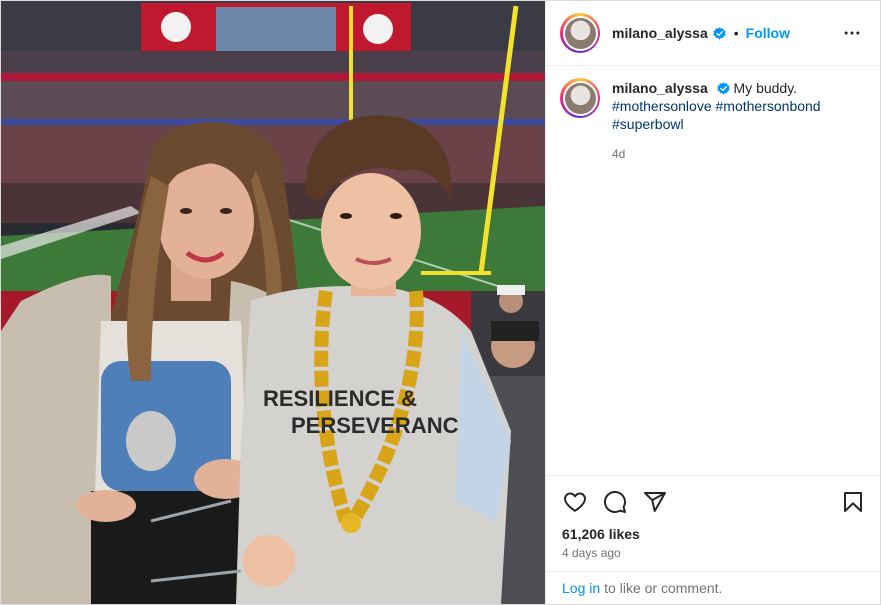 Image resolution: width=881 pixels, height=605 pixels. What do you see at coordinates (768, 33) in the screenshot?
I see `follow-button: Follow` at bounding box center [768, 33].